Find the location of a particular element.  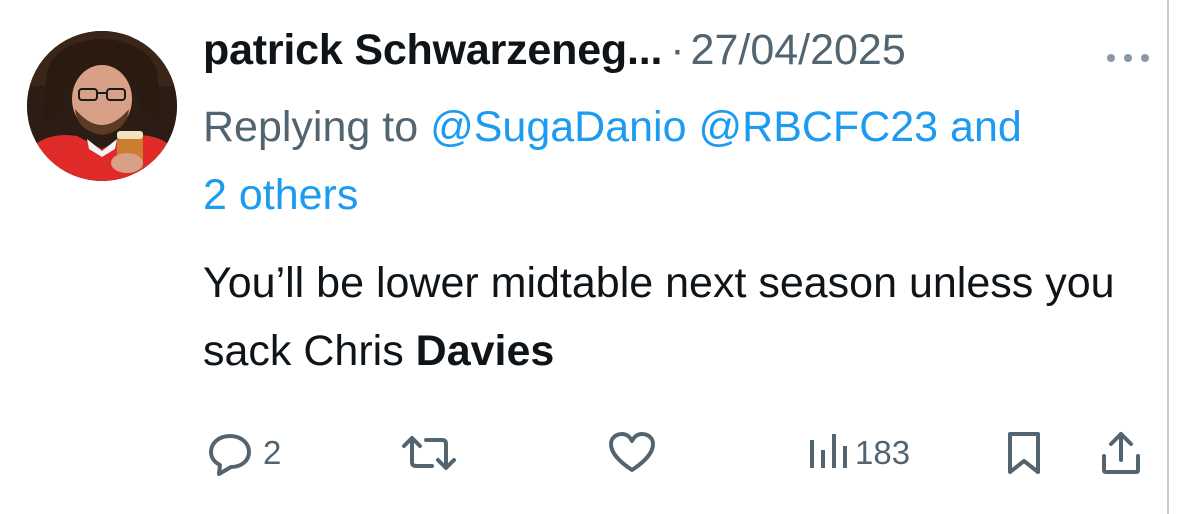

scroll-divider is located at coordinates (1168, 257).